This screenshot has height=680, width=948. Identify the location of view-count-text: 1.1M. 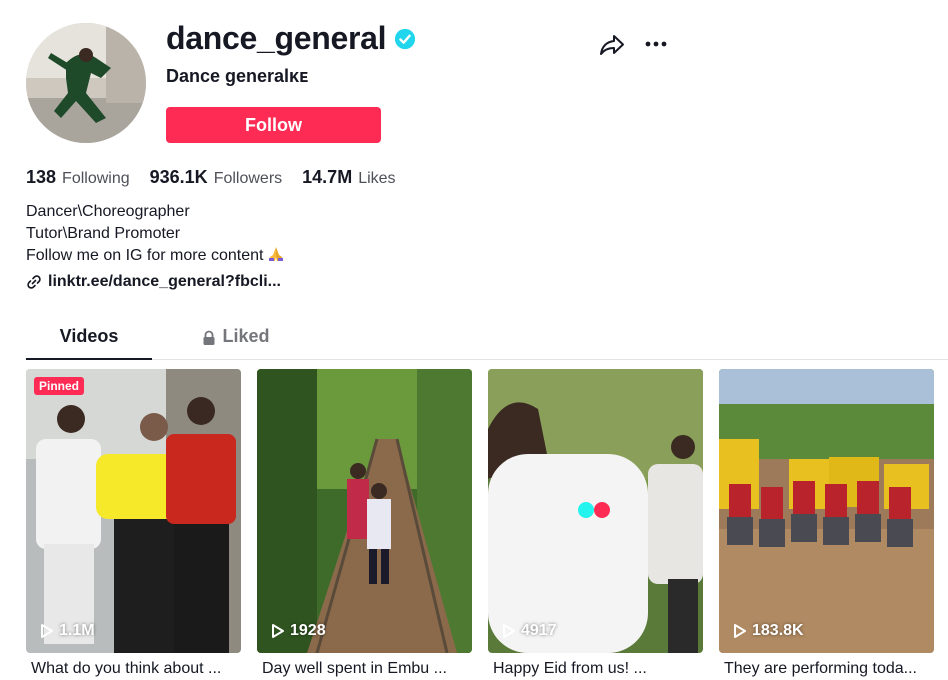
(77, 630).